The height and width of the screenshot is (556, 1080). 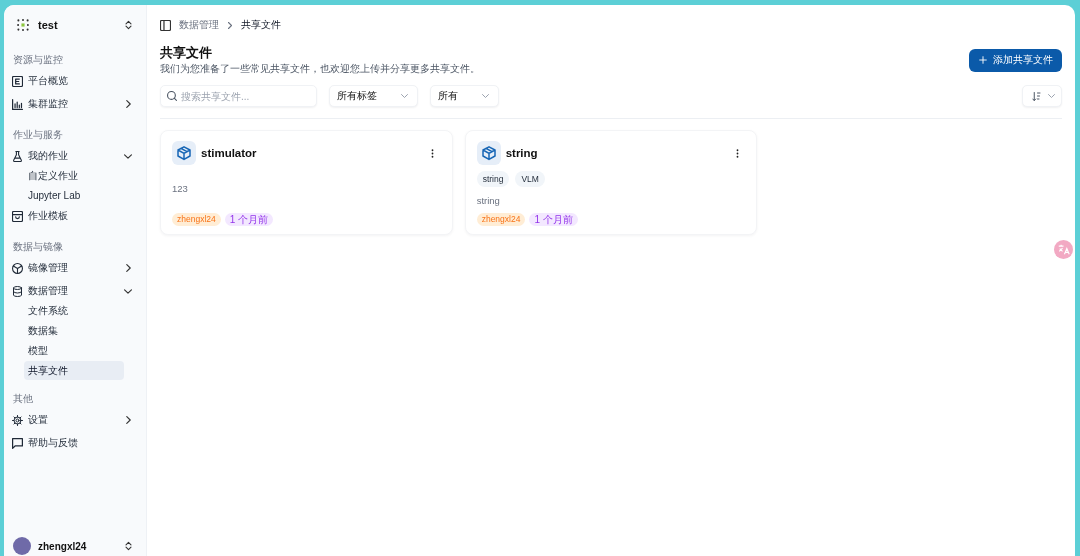 What do you see at coordinates (23, 25) in the screenshot?
I see `logo-icon` at bounding box center [23, 25].